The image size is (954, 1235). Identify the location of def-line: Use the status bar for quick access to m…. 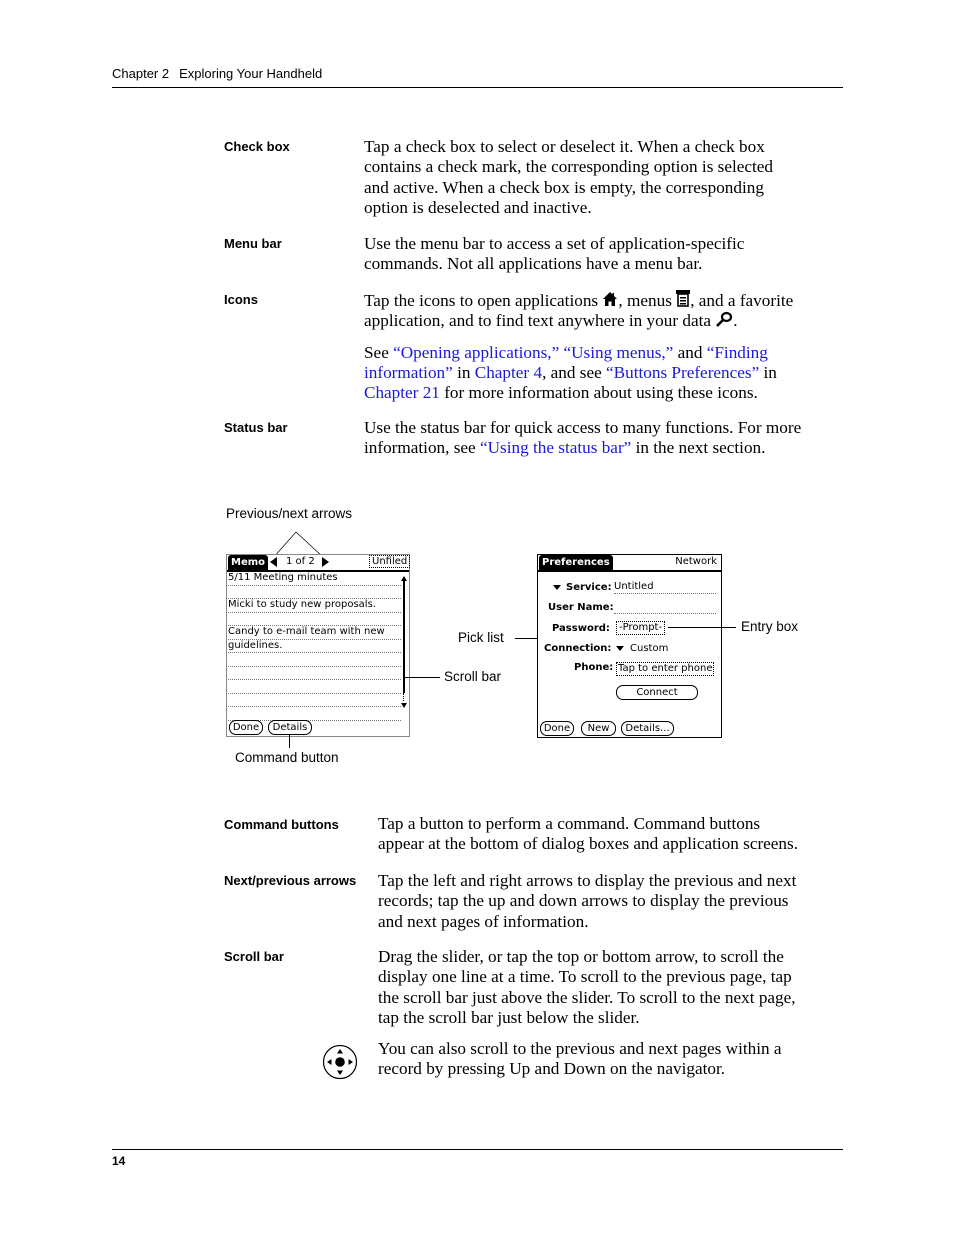
(583, 427).